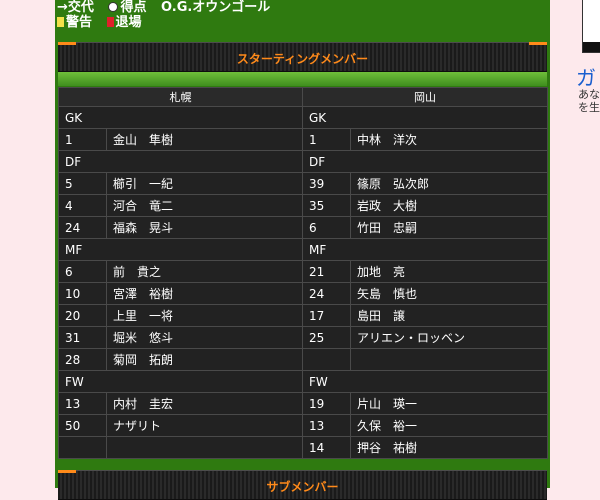 The image size is (600, 500). Describe the element at coordinates (180, 381) in the screenshot. I see `home-position-label: FW` at that location.